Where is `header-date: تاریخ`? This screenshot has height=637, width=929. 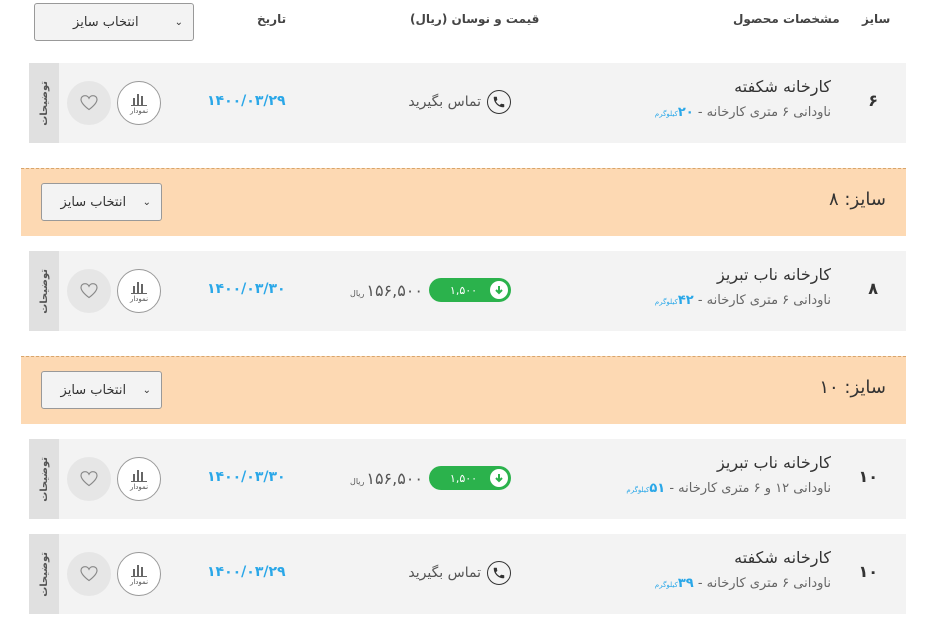
header-date: تاریخ is located at coordinates (272, 19).